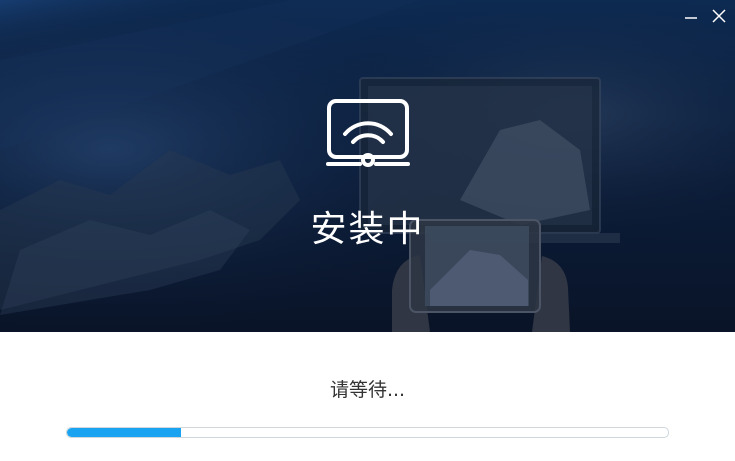 Image resolution: width=735 pixels, height=461 pixels. I want to click on install-progress-fill, so click(124, 432).